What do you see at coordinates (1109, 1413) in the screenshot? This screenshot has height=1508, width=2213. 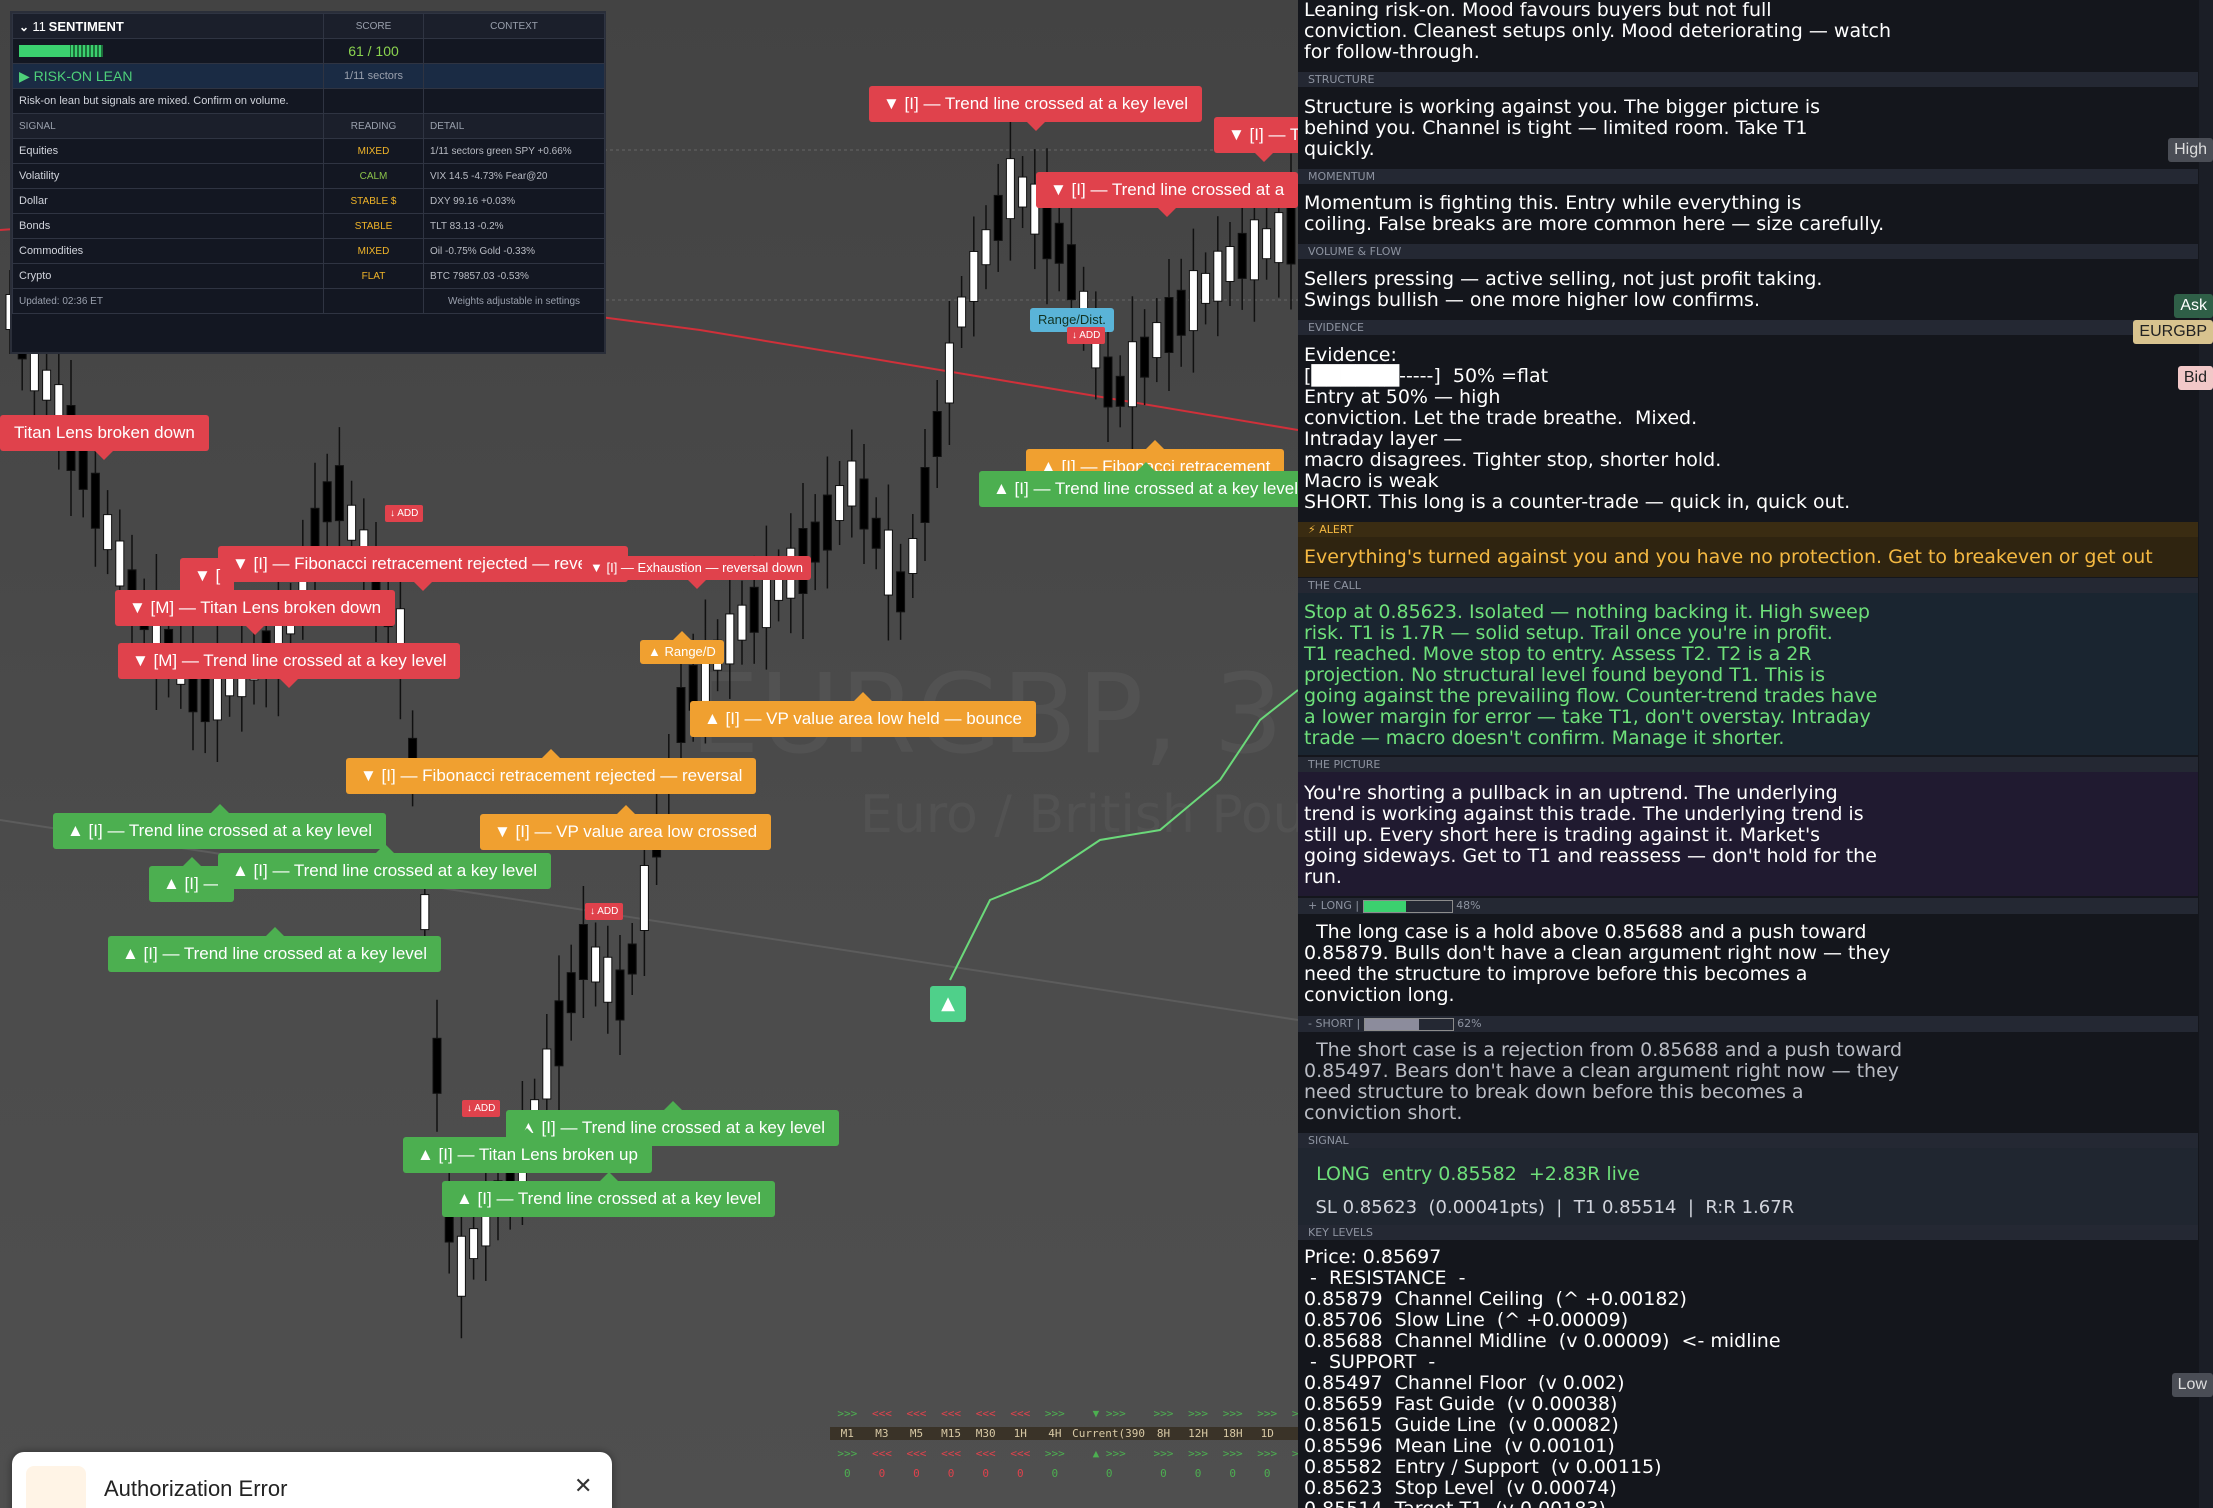 I see `tf-cell: ▼ >>>` at bounding box center [1109, 1413].